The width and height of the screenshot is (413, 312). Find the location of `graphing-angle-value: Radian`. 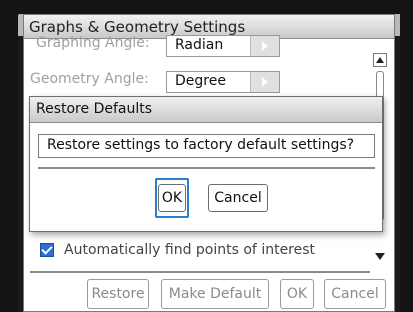

graphing-angle-value: Radian is located at coordinates (199, 45).